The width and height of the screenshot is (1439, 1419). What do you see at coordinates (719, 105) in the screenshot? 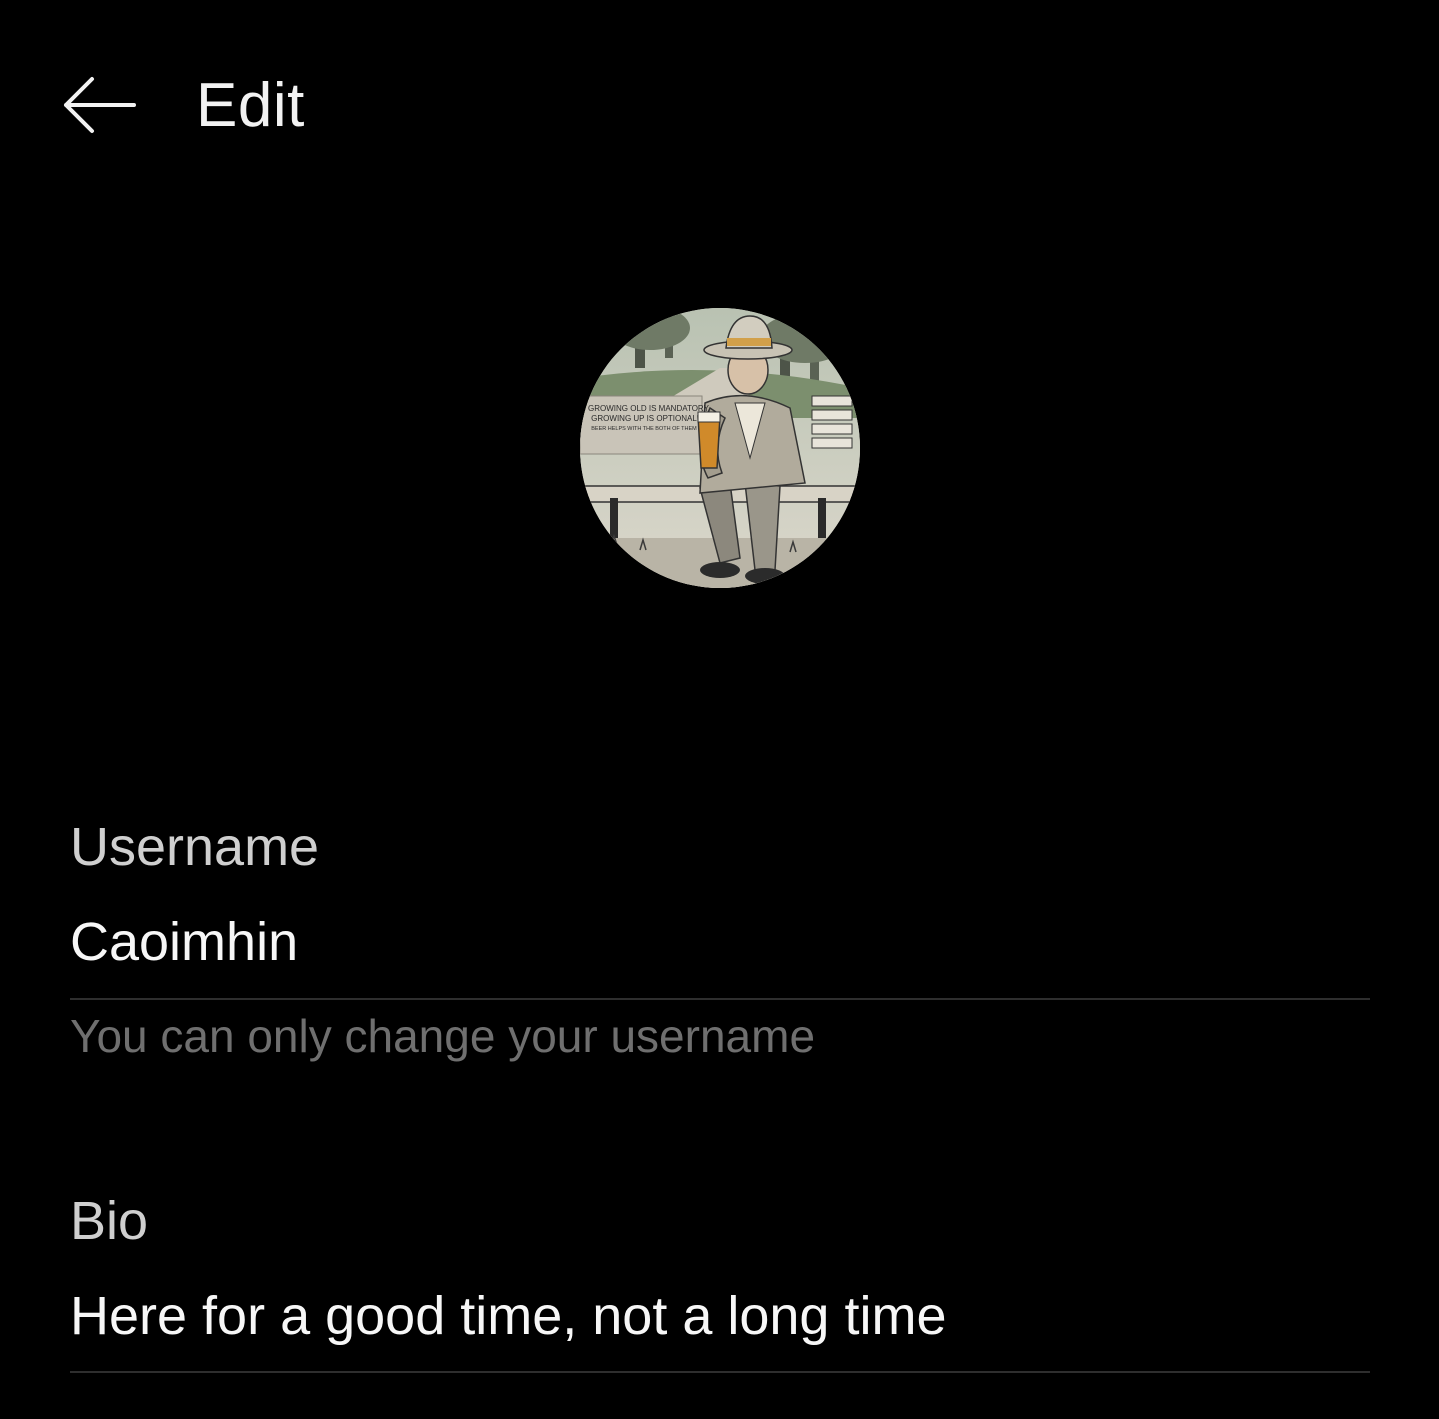
I see `top-bar: Edit` at bounding box center [719, 105].